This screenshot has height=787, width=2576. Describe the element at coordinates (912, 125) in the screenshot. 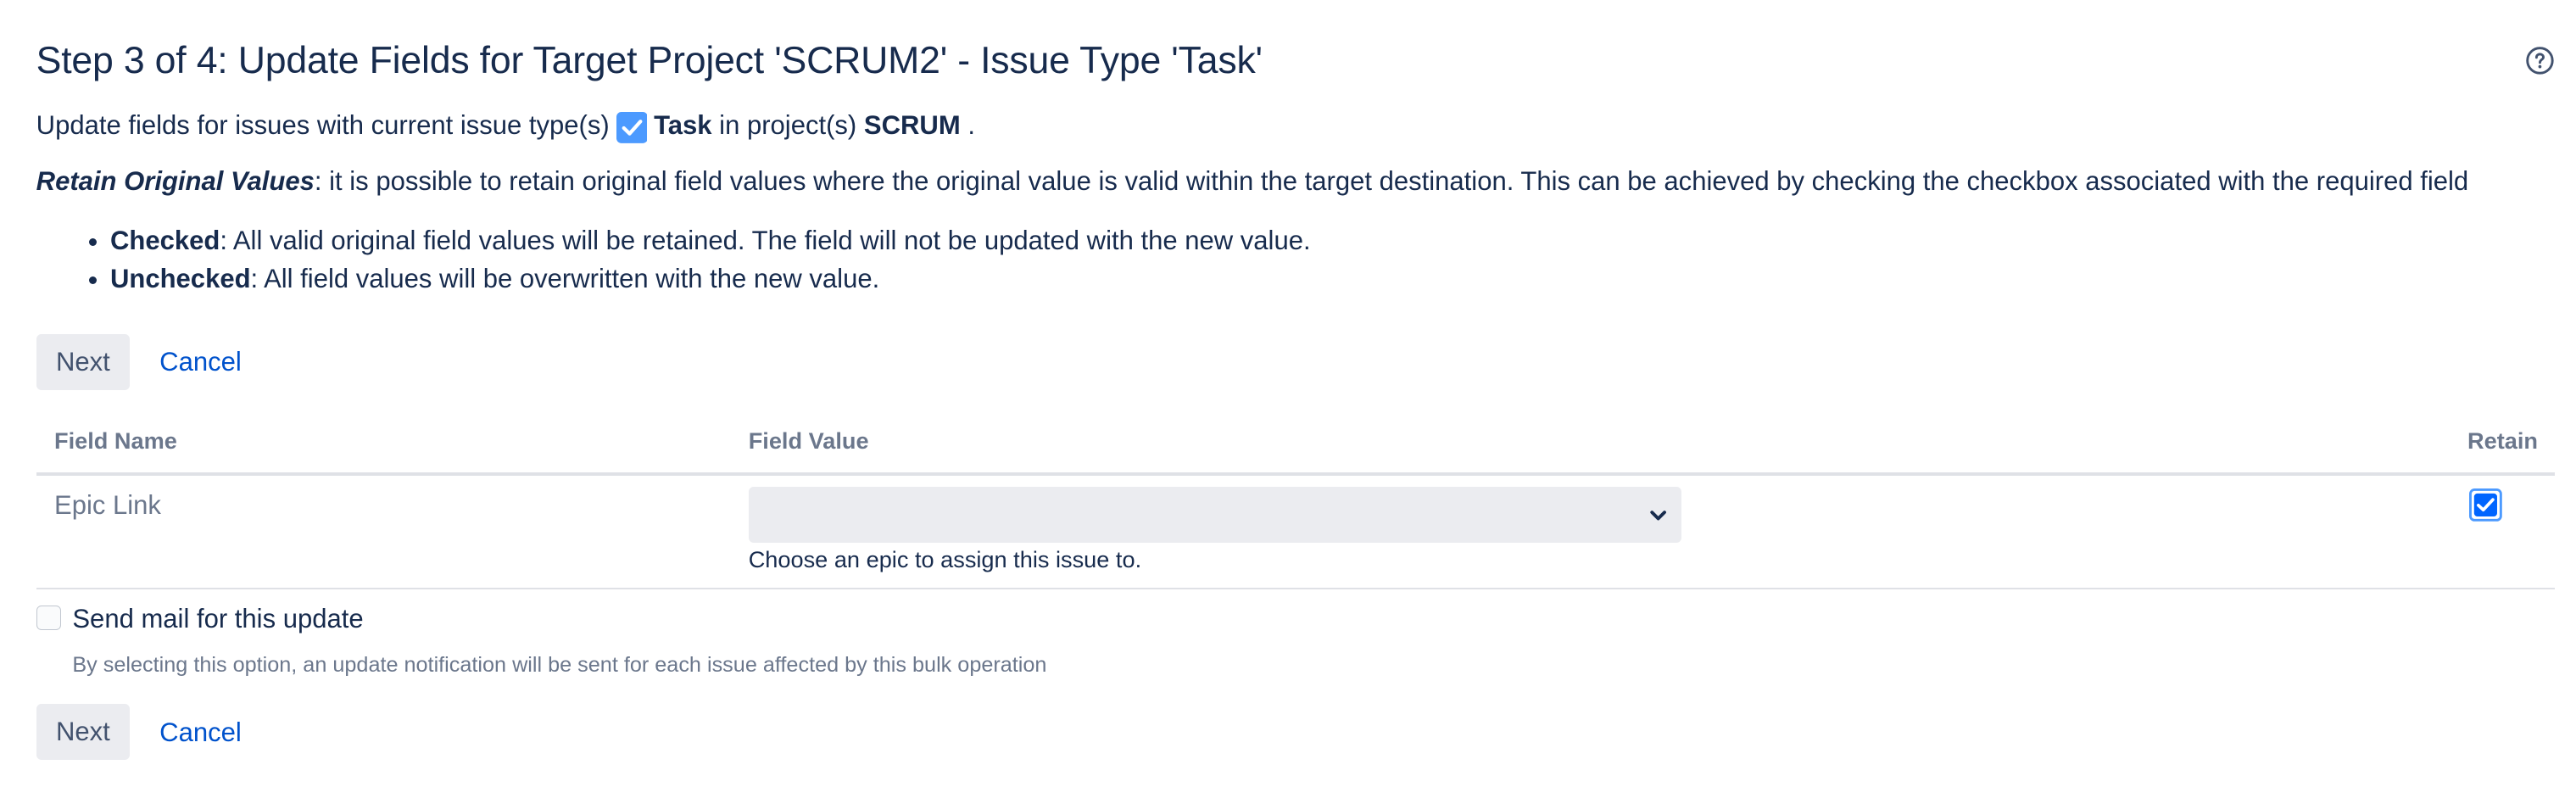

I see `project-name: SCRUM` at that location.